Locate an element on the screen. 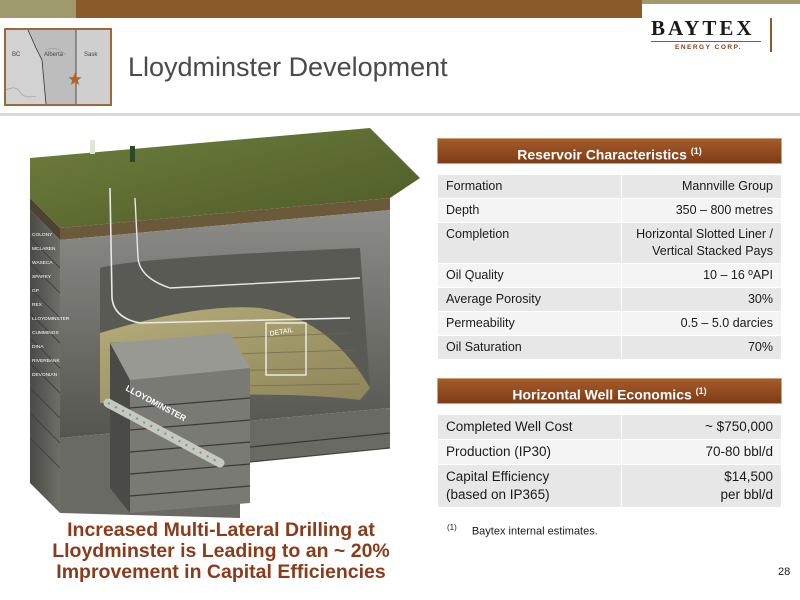 The height and width of the screenshot is (600, 800). row-label-line: (based on IP365) is located at coordinates (498, 494).